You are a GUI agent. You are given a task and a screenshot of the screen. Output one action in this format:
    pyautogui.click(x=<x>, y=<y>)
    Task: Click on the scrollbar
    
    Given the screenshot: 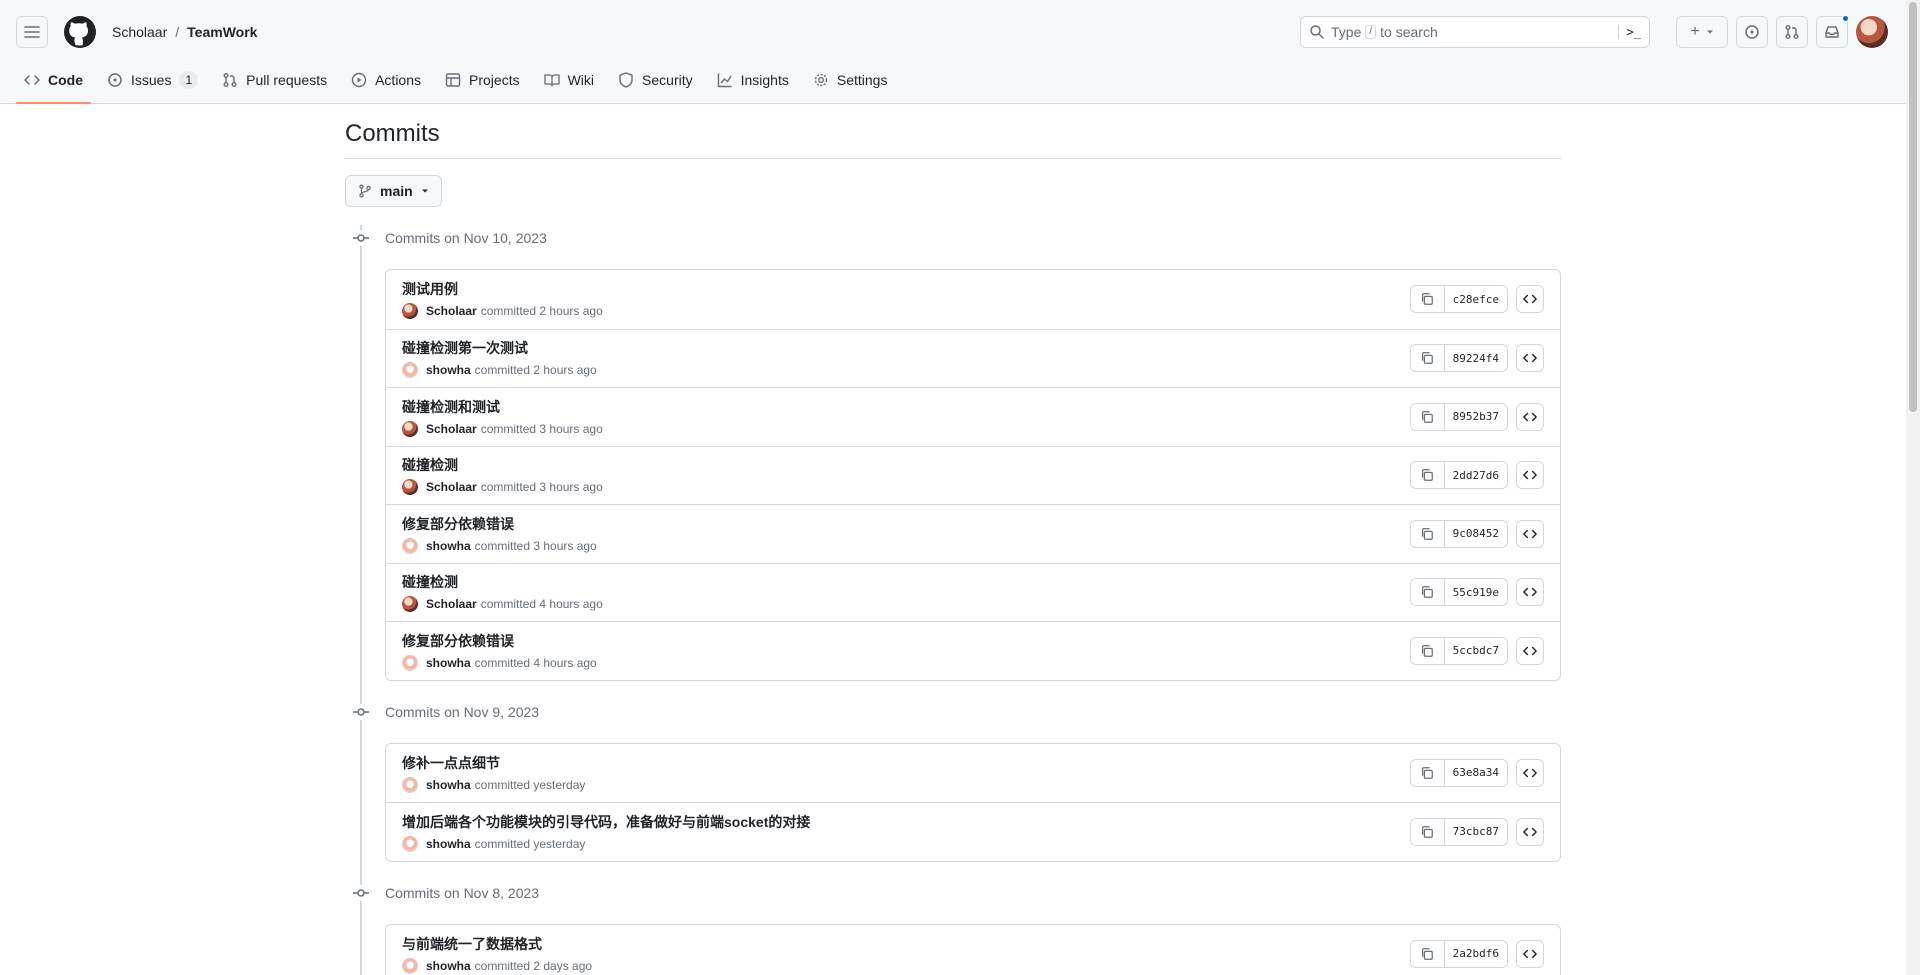 What is the action you would take?
    pyautogui.click(x=1913, y=487)
    